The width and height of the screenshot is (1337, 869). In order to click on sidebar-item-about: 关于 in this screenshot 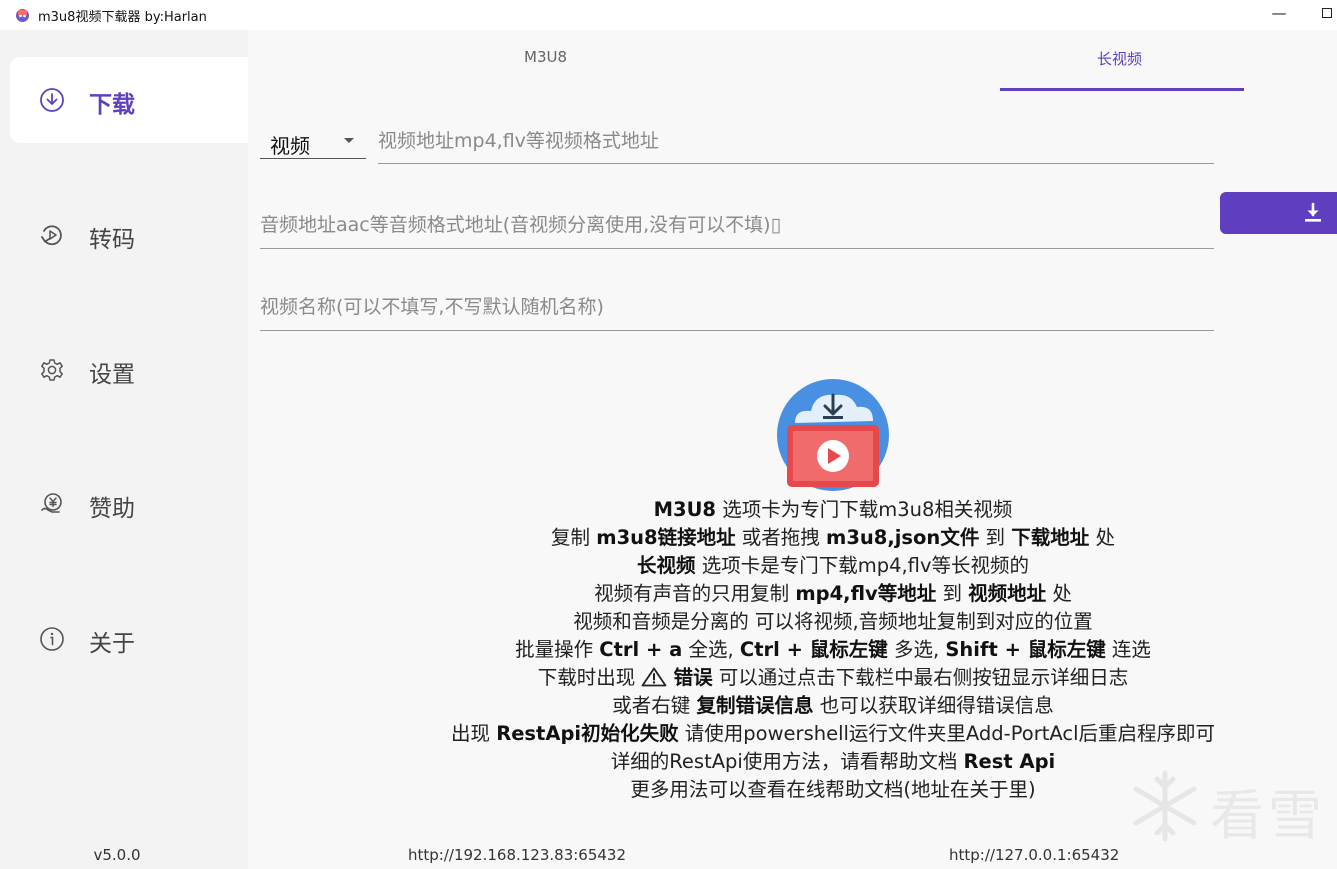, I will do `click(129, 639)`.